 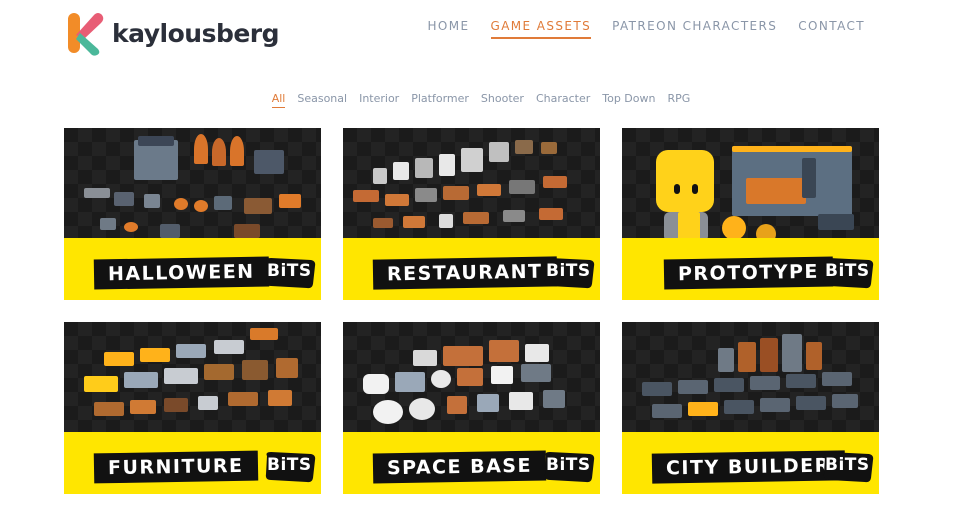 I want to click on filter-platformer: Platformer, so click(x=440, y=100).